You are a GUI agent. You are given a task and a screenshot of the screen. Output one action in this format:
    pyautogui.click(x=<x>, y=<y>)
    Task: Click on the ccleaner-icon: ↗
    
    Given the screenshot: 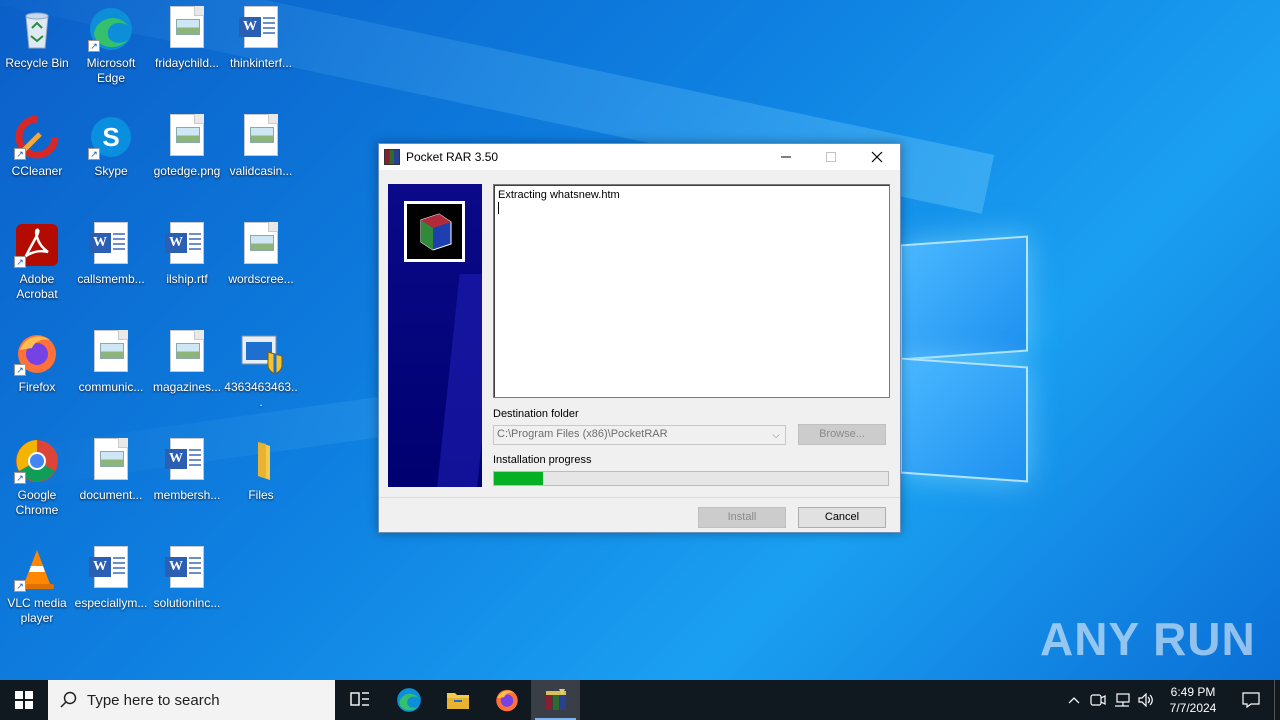 What is the action you would take?
    pyautogui.click(x=37, y=137)
    